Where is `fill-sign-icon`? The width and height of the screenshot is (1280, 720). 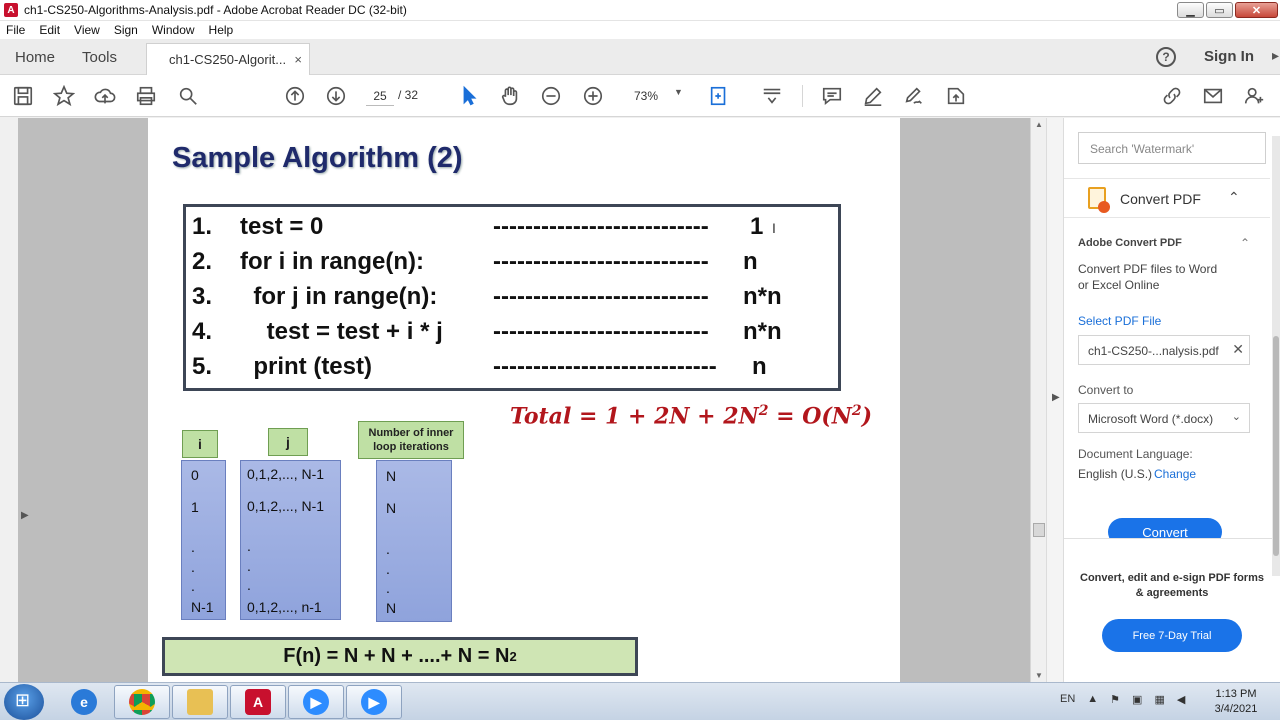 fill-sign-icon is located at coordinates (914, 96).